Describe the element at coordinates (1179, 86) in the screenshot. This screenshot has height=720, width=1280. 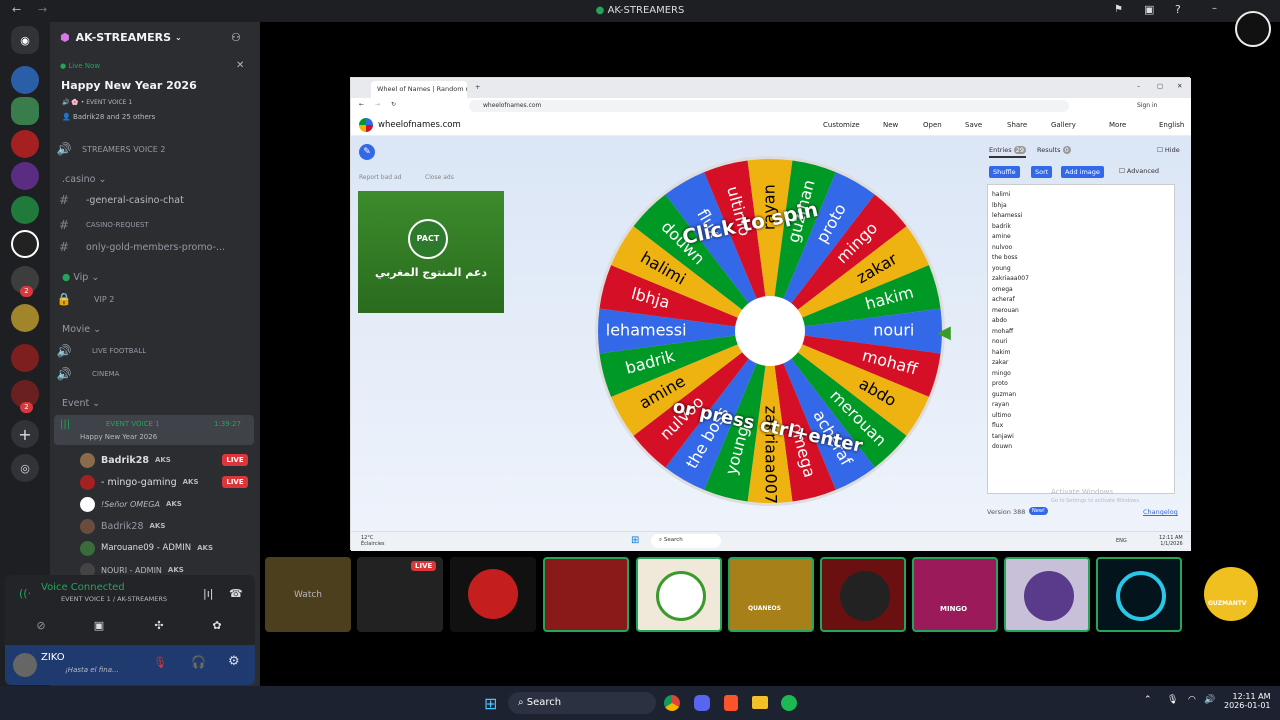
I see `window-close-icon: ✕` at that location.